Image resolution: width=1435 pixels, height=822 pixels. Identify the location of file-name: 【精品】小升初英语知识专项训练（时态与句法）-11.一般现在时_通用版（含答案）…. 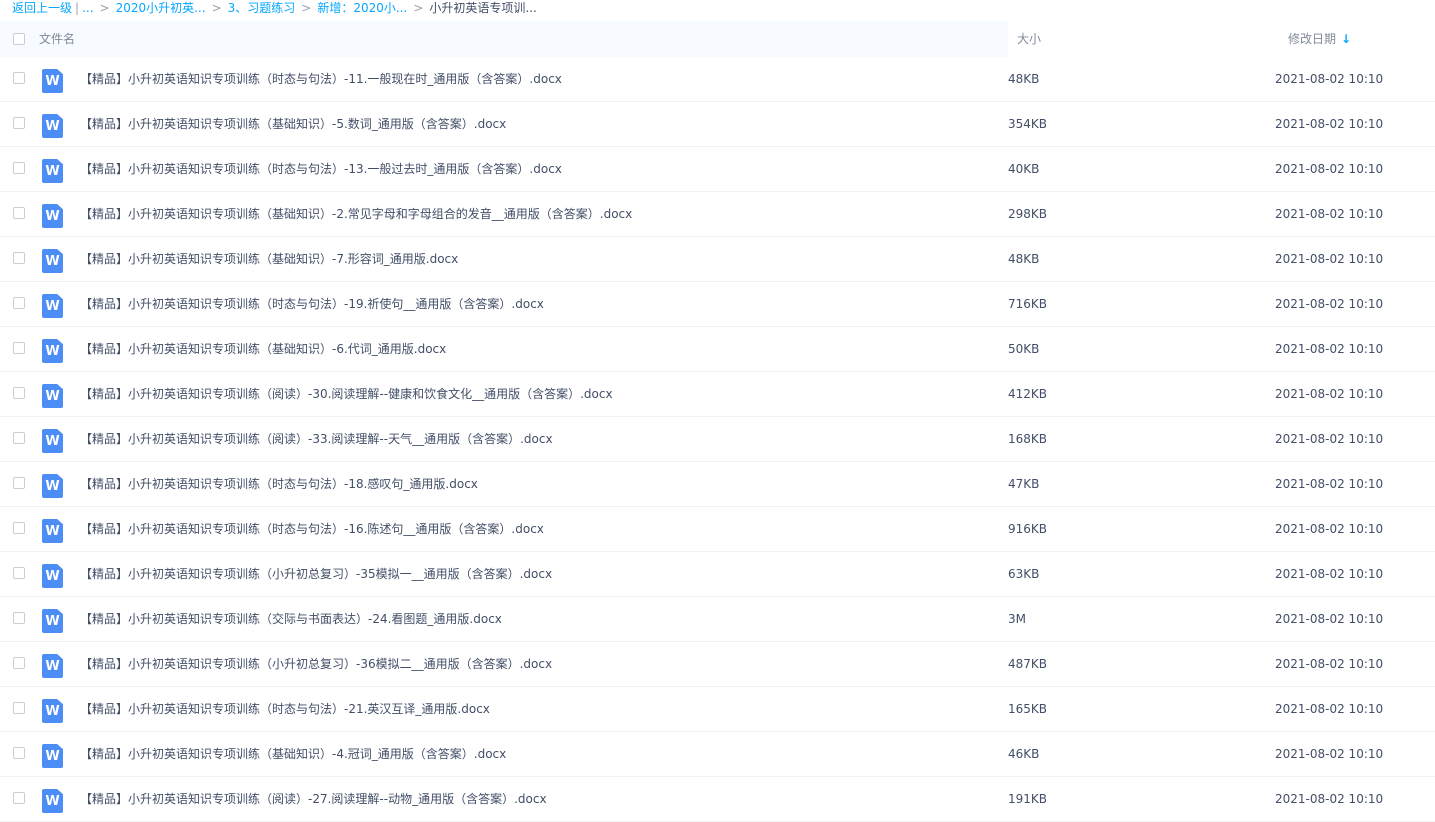
(321, 79).